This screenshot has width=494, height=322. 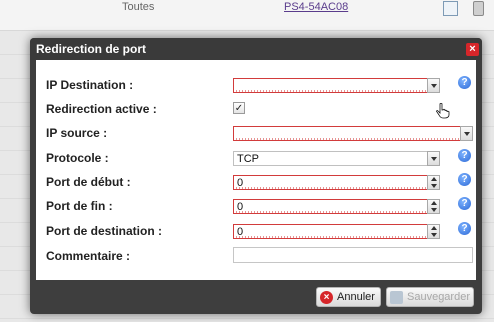 I want to click on dialog-title: Redirection de port, so click(x=91, y=49).